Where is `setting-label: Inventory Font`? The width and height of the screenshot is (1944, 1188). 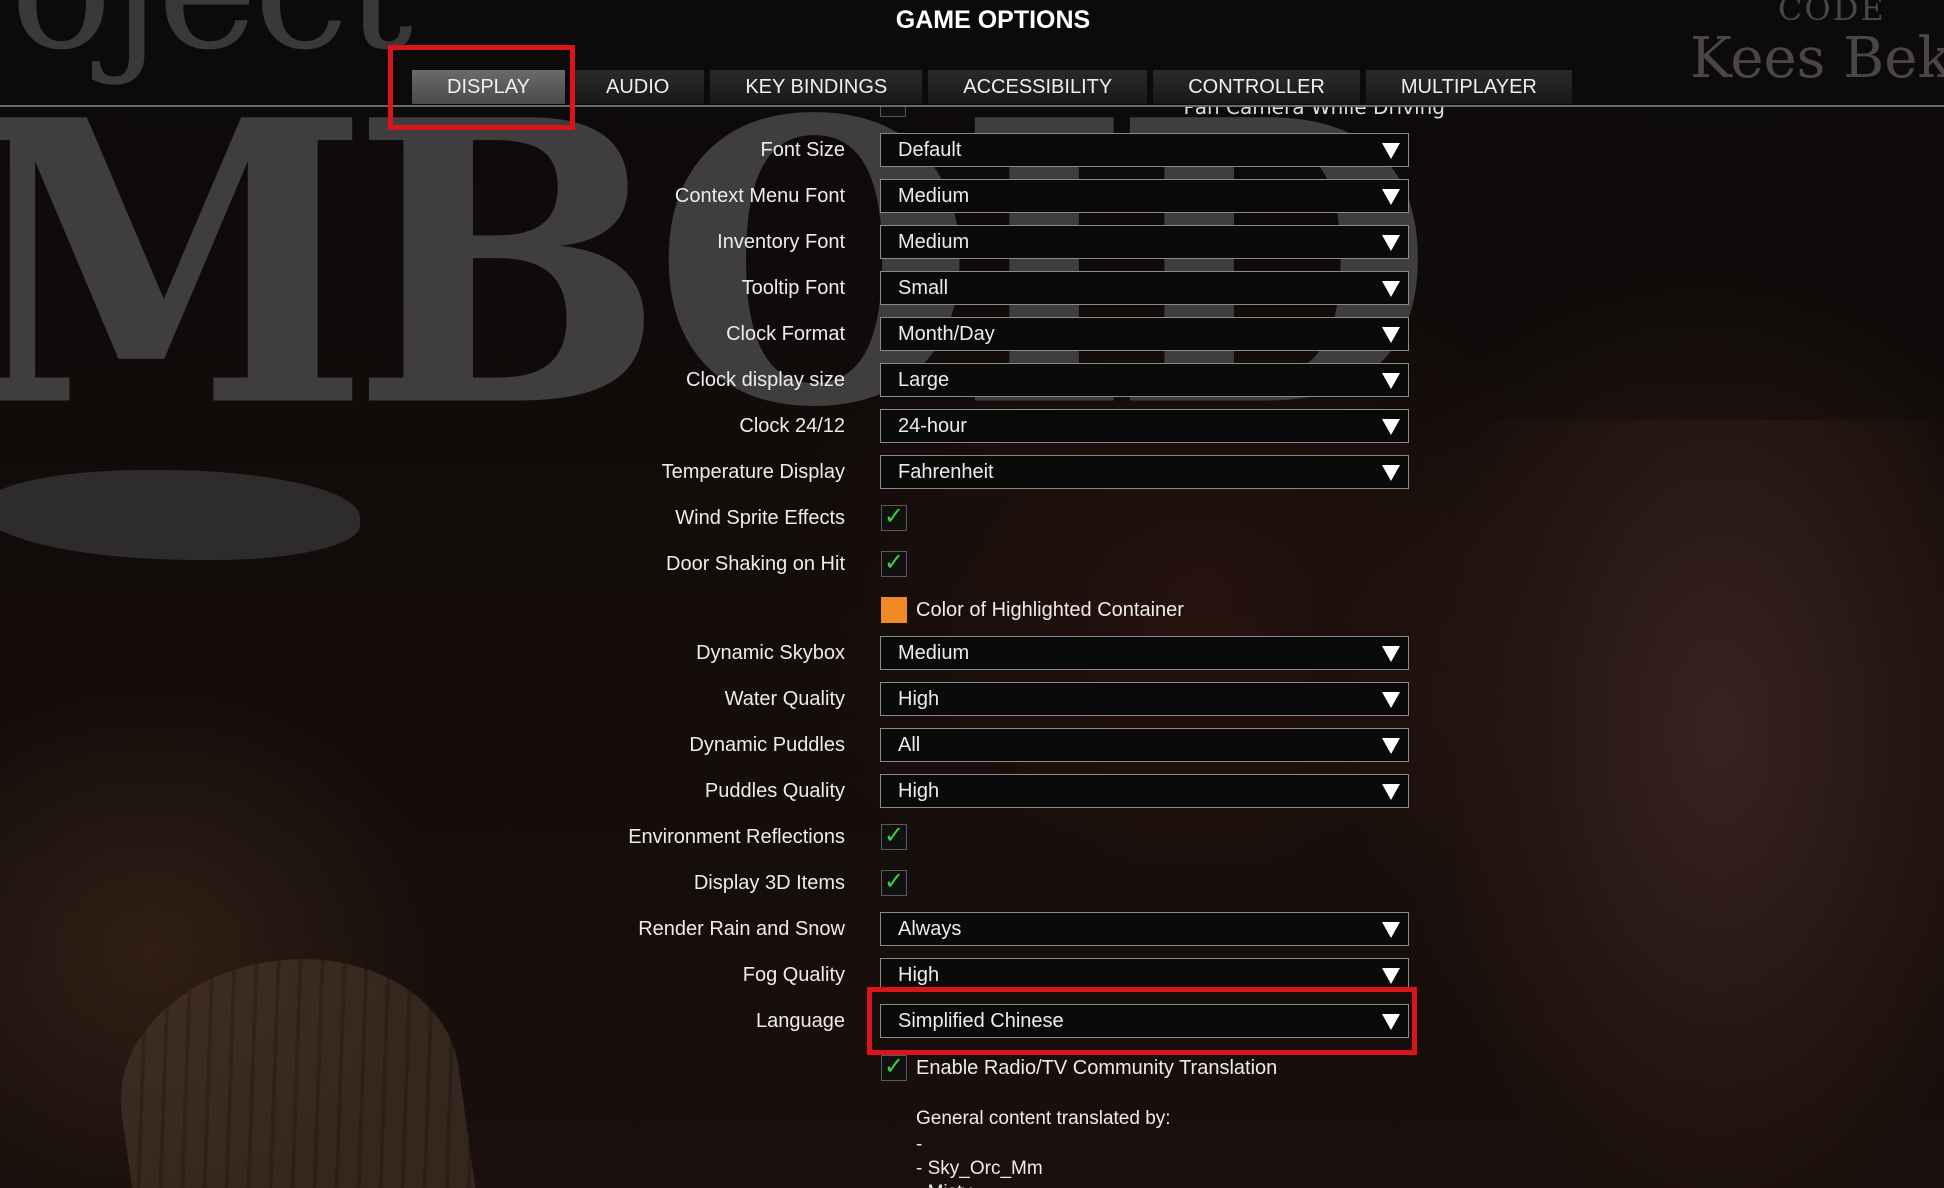 setting-label: Inventory Font is located at coordinates (781, 242).